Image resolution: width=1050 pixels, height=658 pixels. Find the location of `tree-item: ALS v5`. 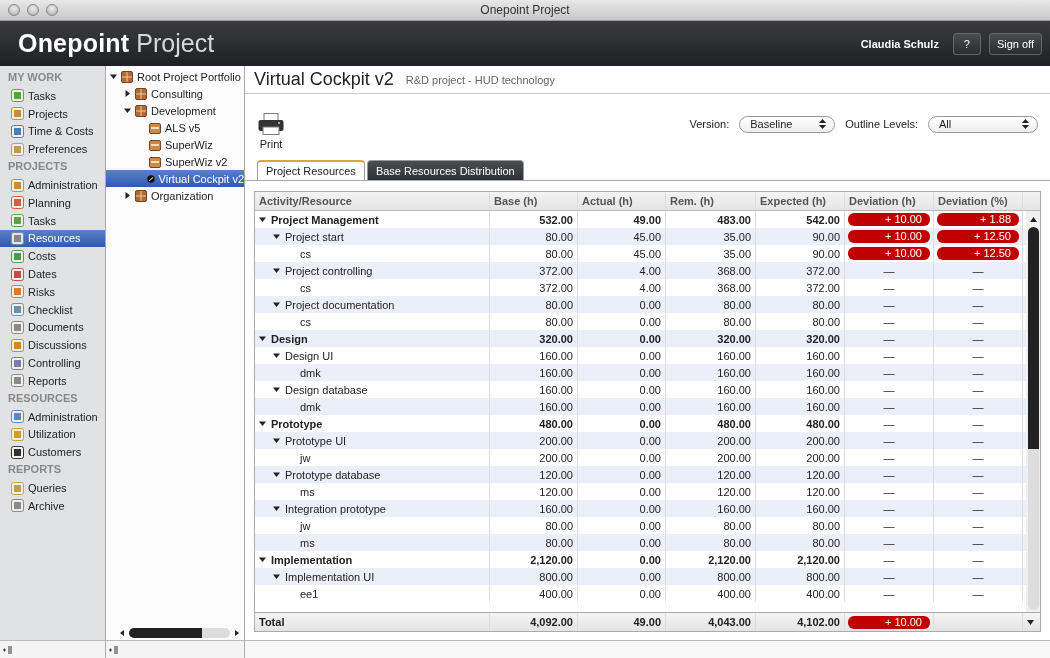

tree-item: ALS v5 is located at coordinates (175, 127).